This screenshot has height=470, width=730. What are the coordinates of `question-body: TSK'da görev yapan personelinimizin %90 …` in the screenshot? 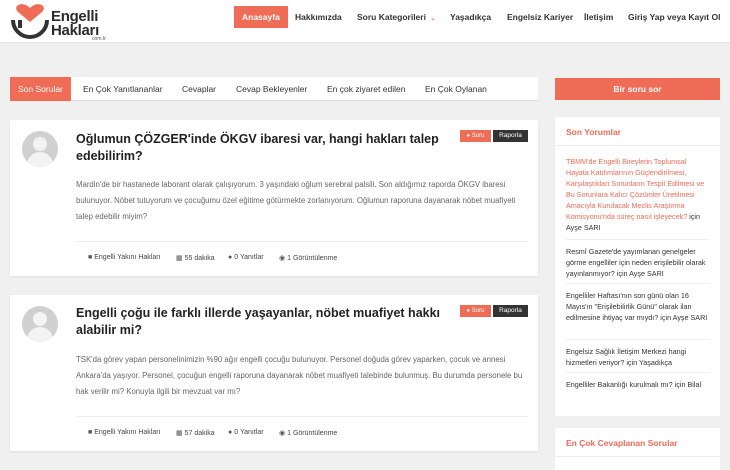 It's located at (299, 375).